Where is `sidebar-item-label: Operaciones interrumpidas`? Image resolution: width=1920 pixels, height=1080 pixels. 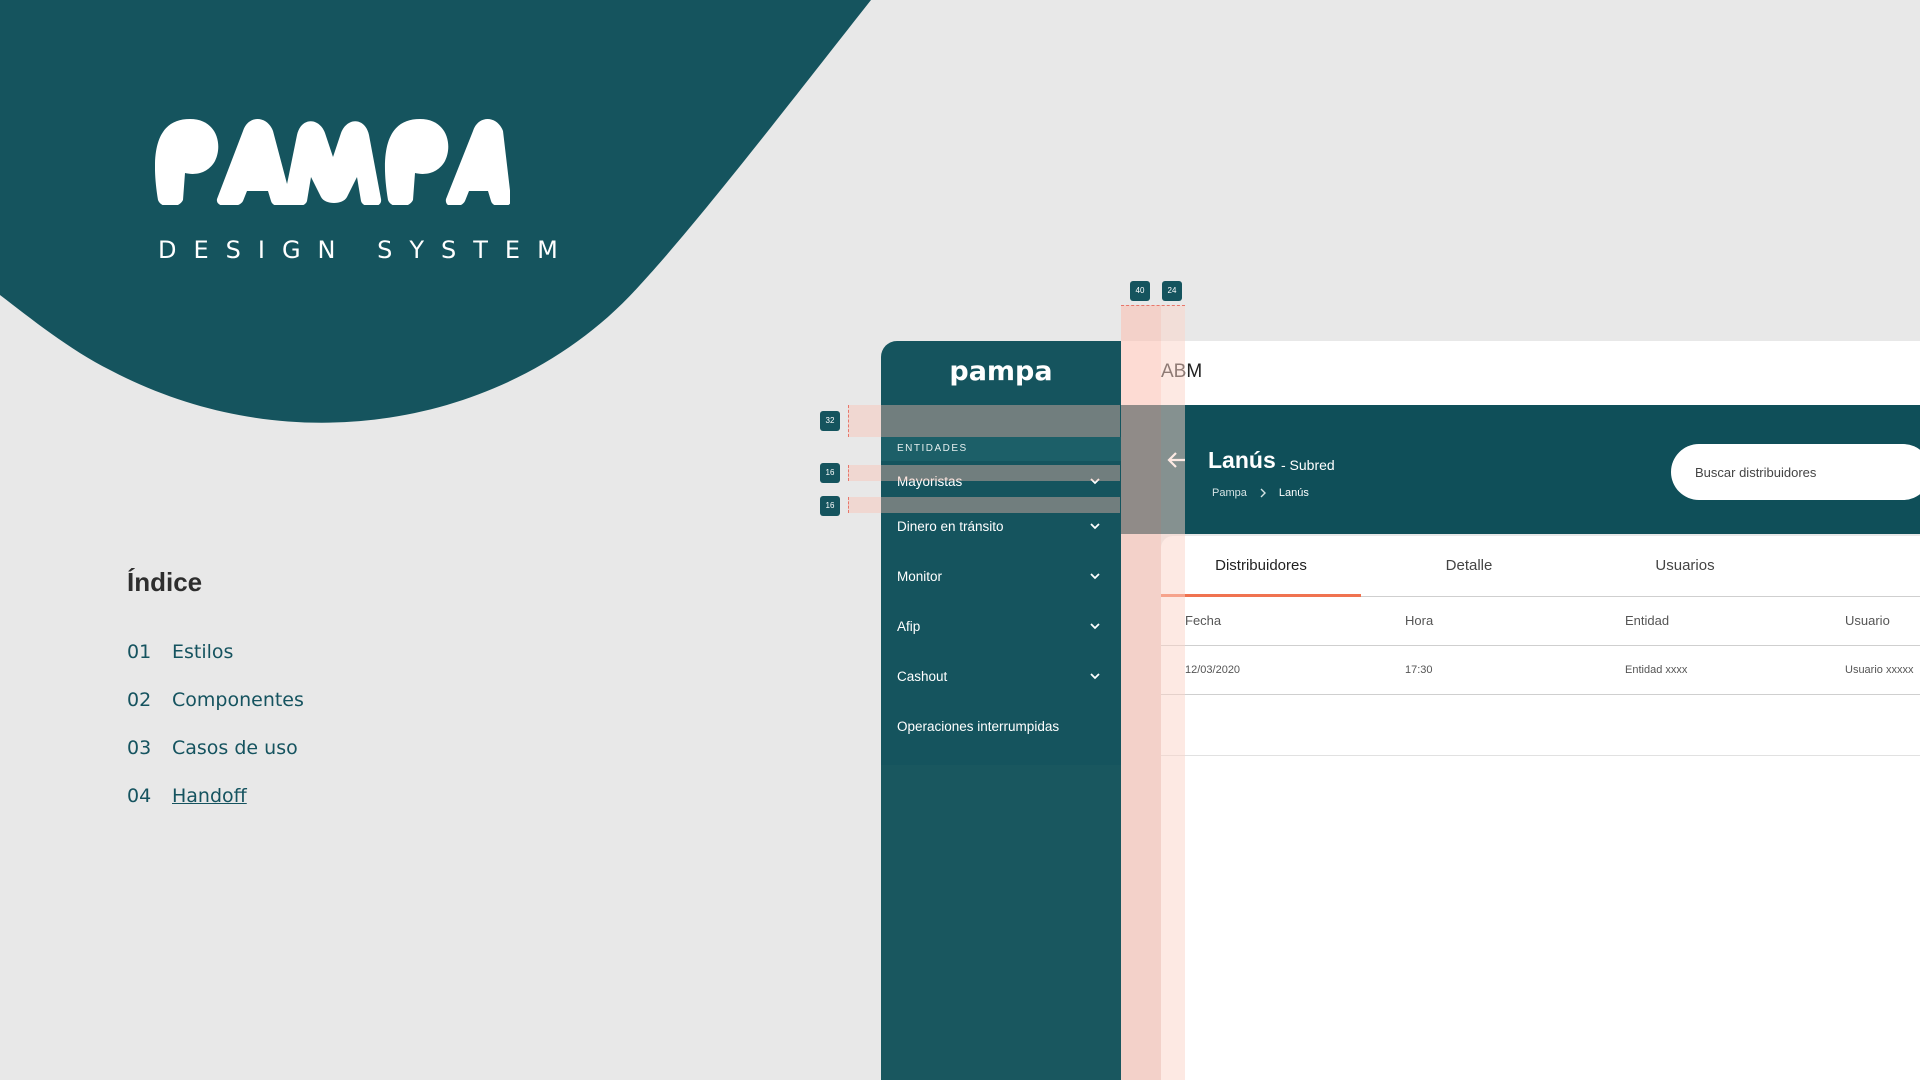 sidebar-item-label: Operaciones interrumpidas is located at coordinates (978, 726).